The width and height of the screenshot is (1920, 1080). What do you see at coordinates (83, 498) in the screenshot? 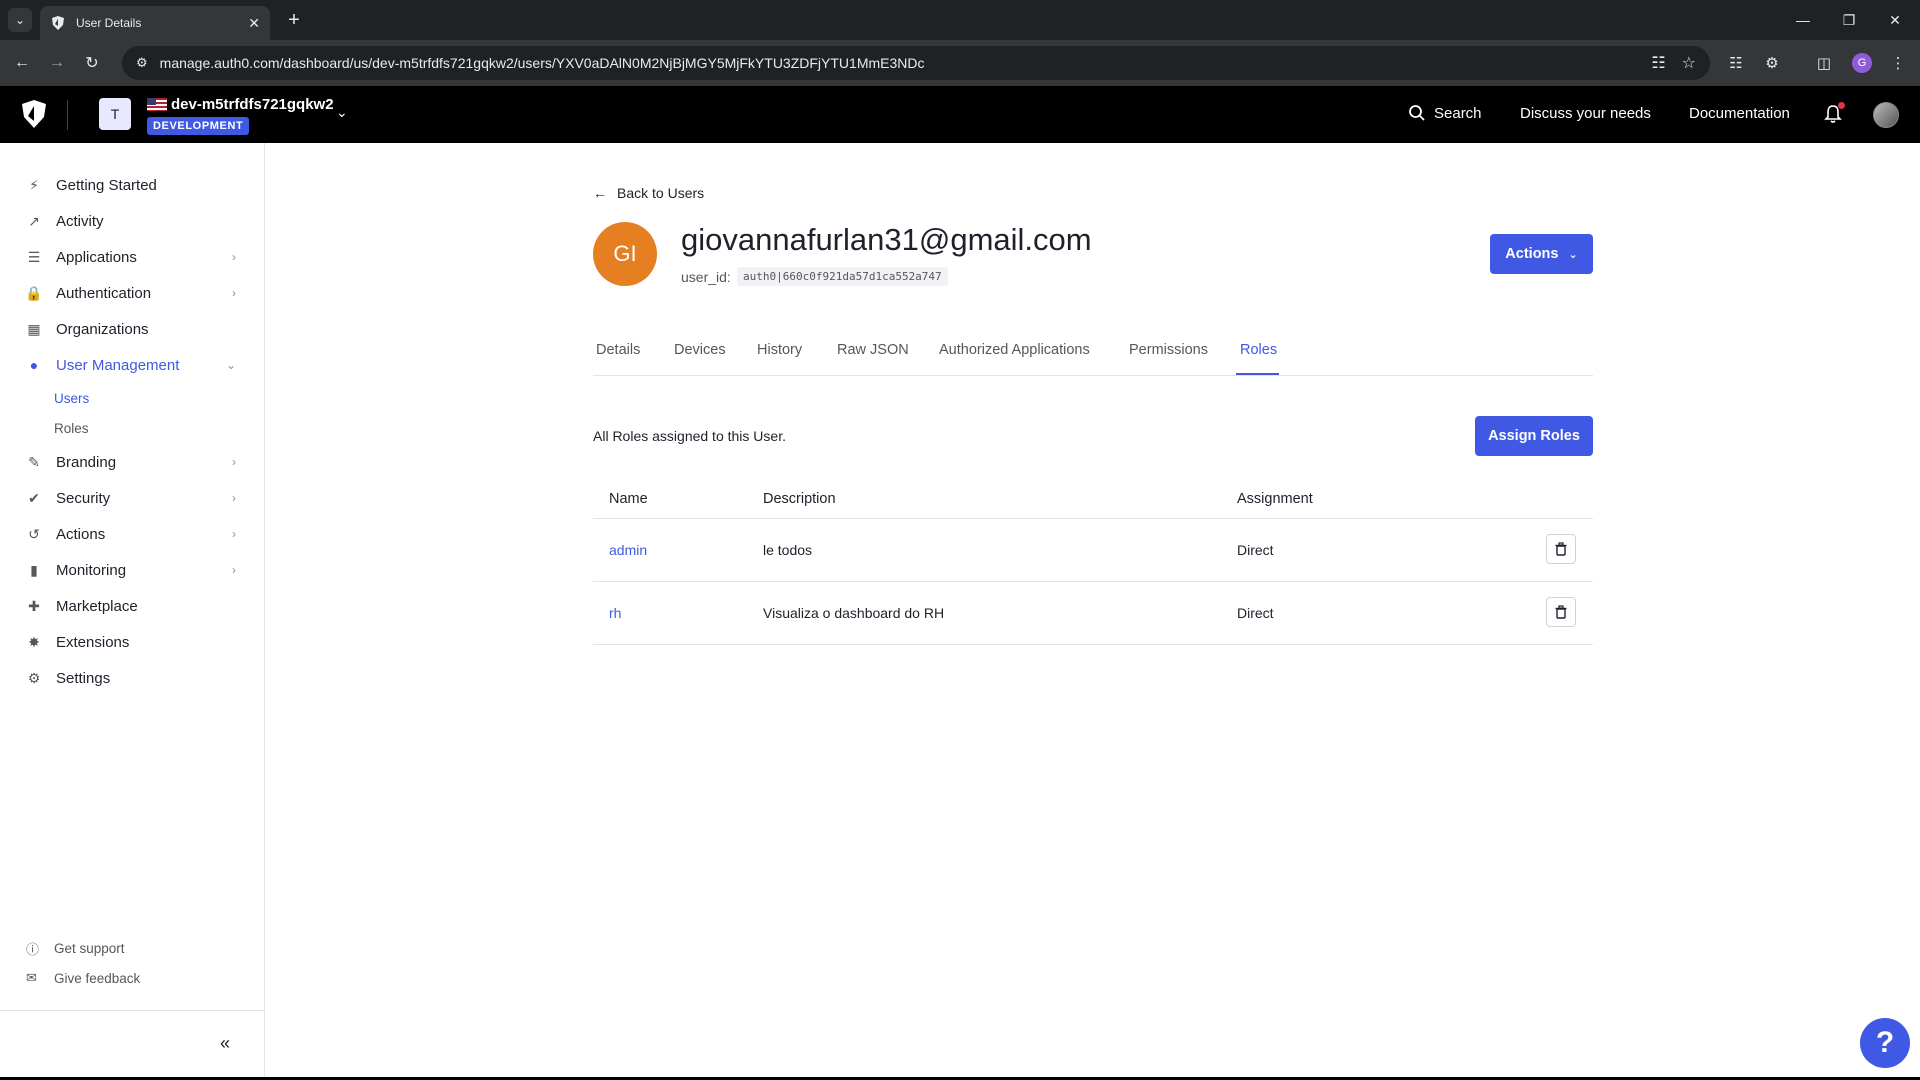
I see `sidebar-item-label: Security` at bounding box center [83, 498].